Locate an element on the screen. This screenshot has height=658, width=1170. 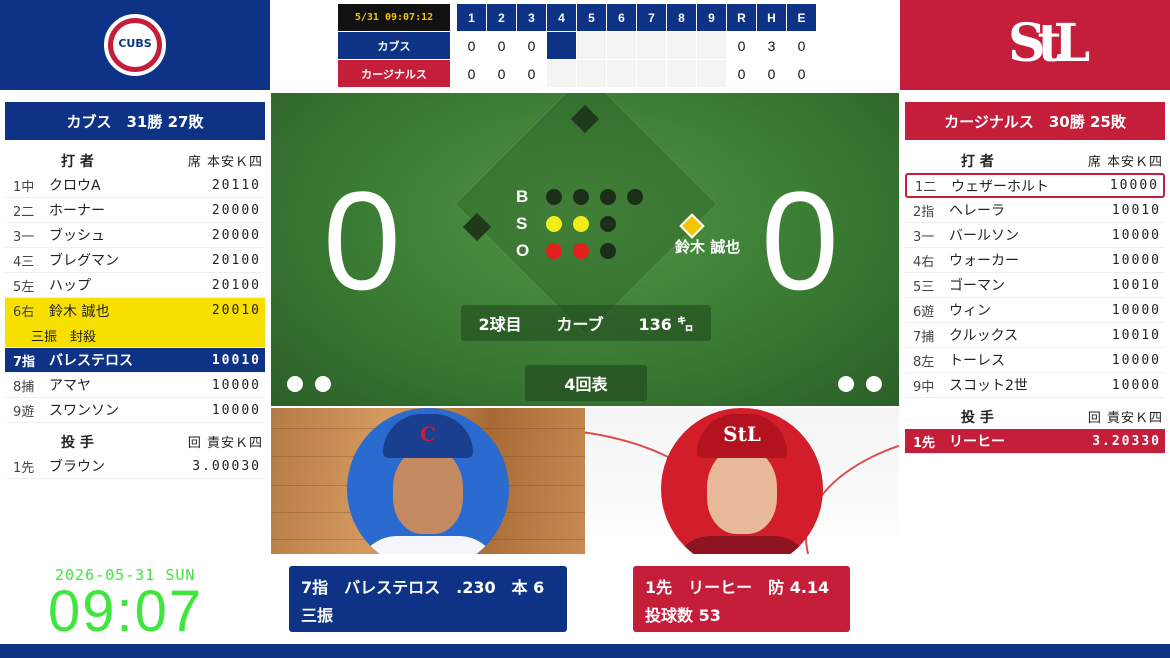
pitcher-name: ブラウン is located at coordinates (77, 467).